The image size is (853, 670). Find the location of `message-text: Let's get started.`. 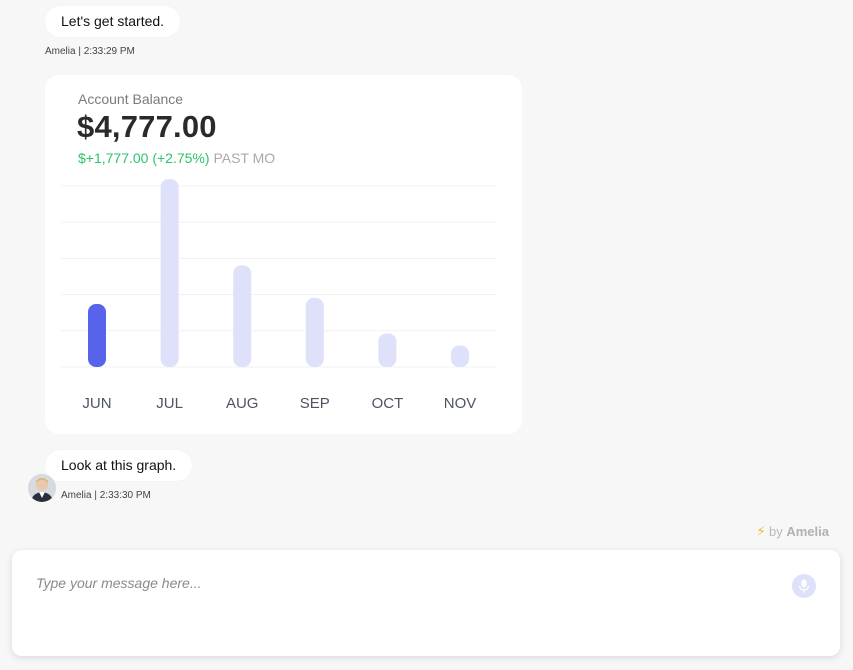

message-text: Let's get started. is located at coordinates (113, 21).